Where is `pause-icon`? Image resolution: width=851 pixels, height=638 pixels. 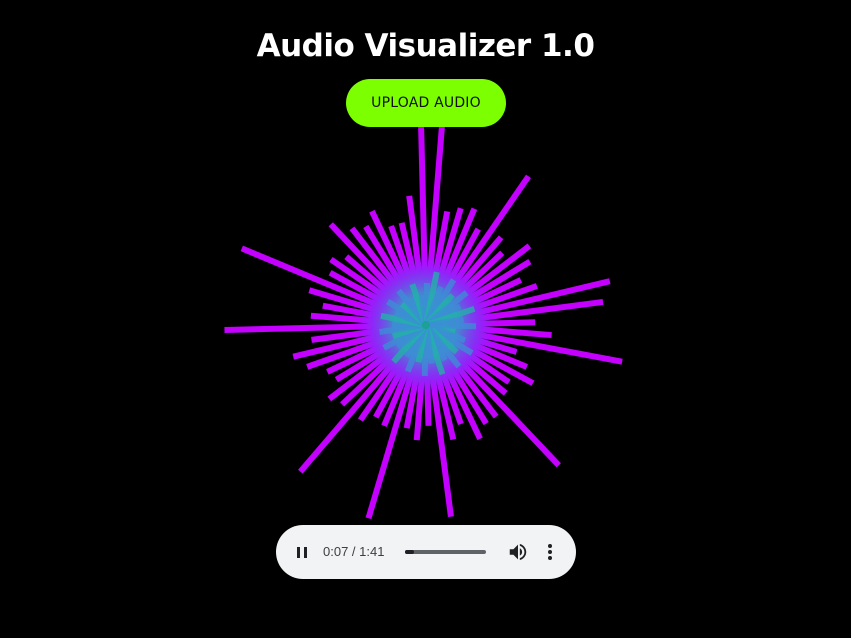
pause-icon is located at coordinates (302, 552).